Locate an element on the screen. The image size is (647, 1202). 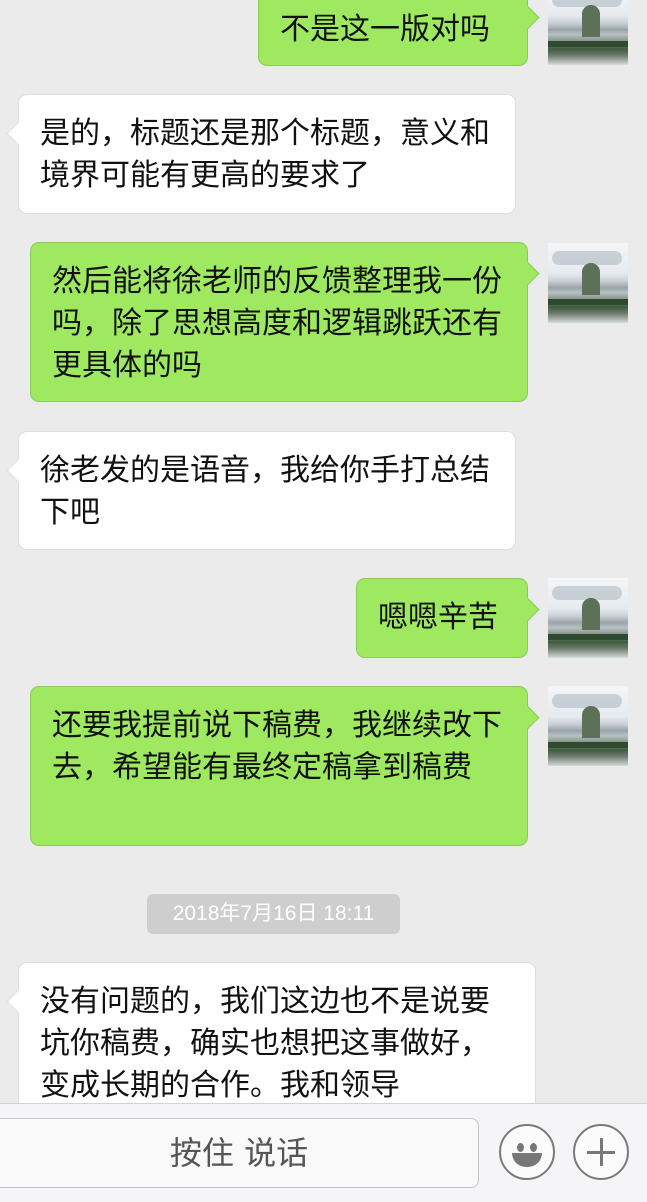
message-text: 是的，标题还是那个标题，意义和境界可能有更高的要求了 is located at coordinates (265, 154).